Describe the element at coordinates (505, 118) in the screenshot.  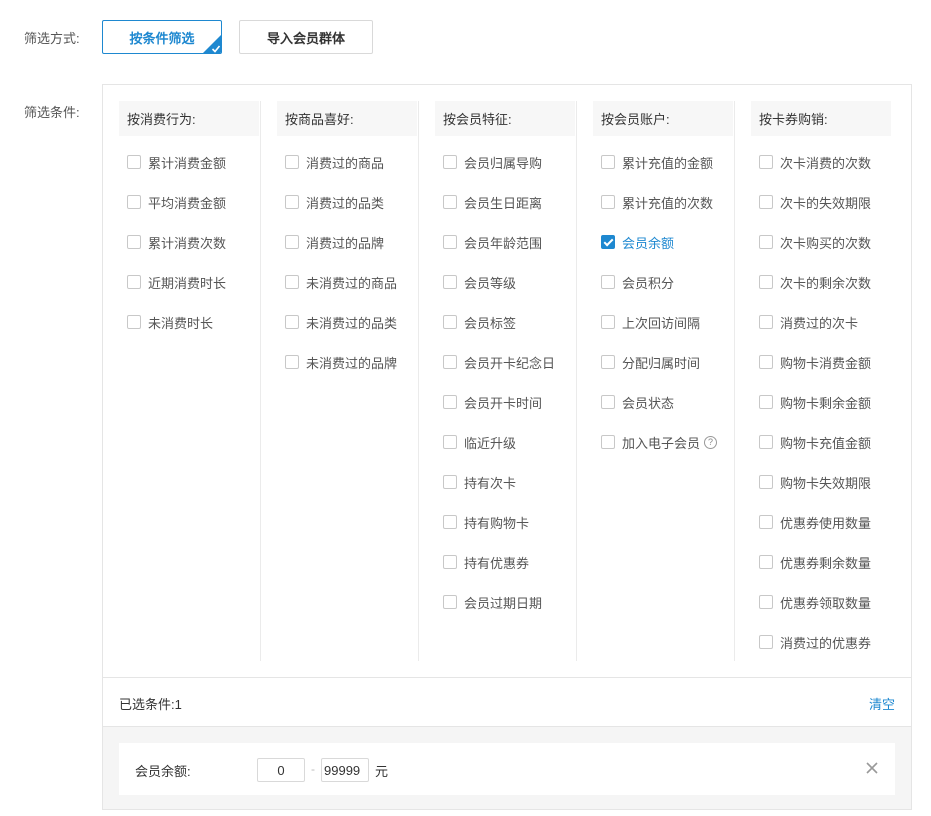
I see `column-header: 按会员特征:` at that location.